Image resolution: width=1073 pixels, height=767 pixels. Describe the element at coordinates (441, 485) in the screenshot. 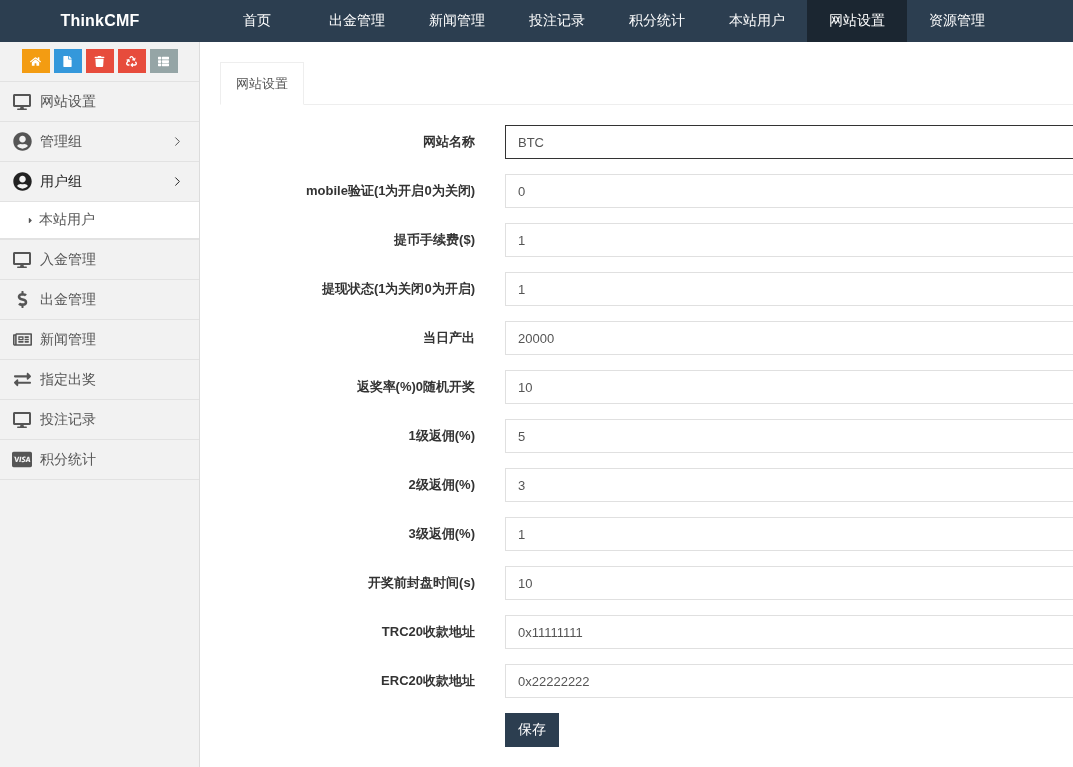

I see `field-label: 2级返佣(%)` at that location.